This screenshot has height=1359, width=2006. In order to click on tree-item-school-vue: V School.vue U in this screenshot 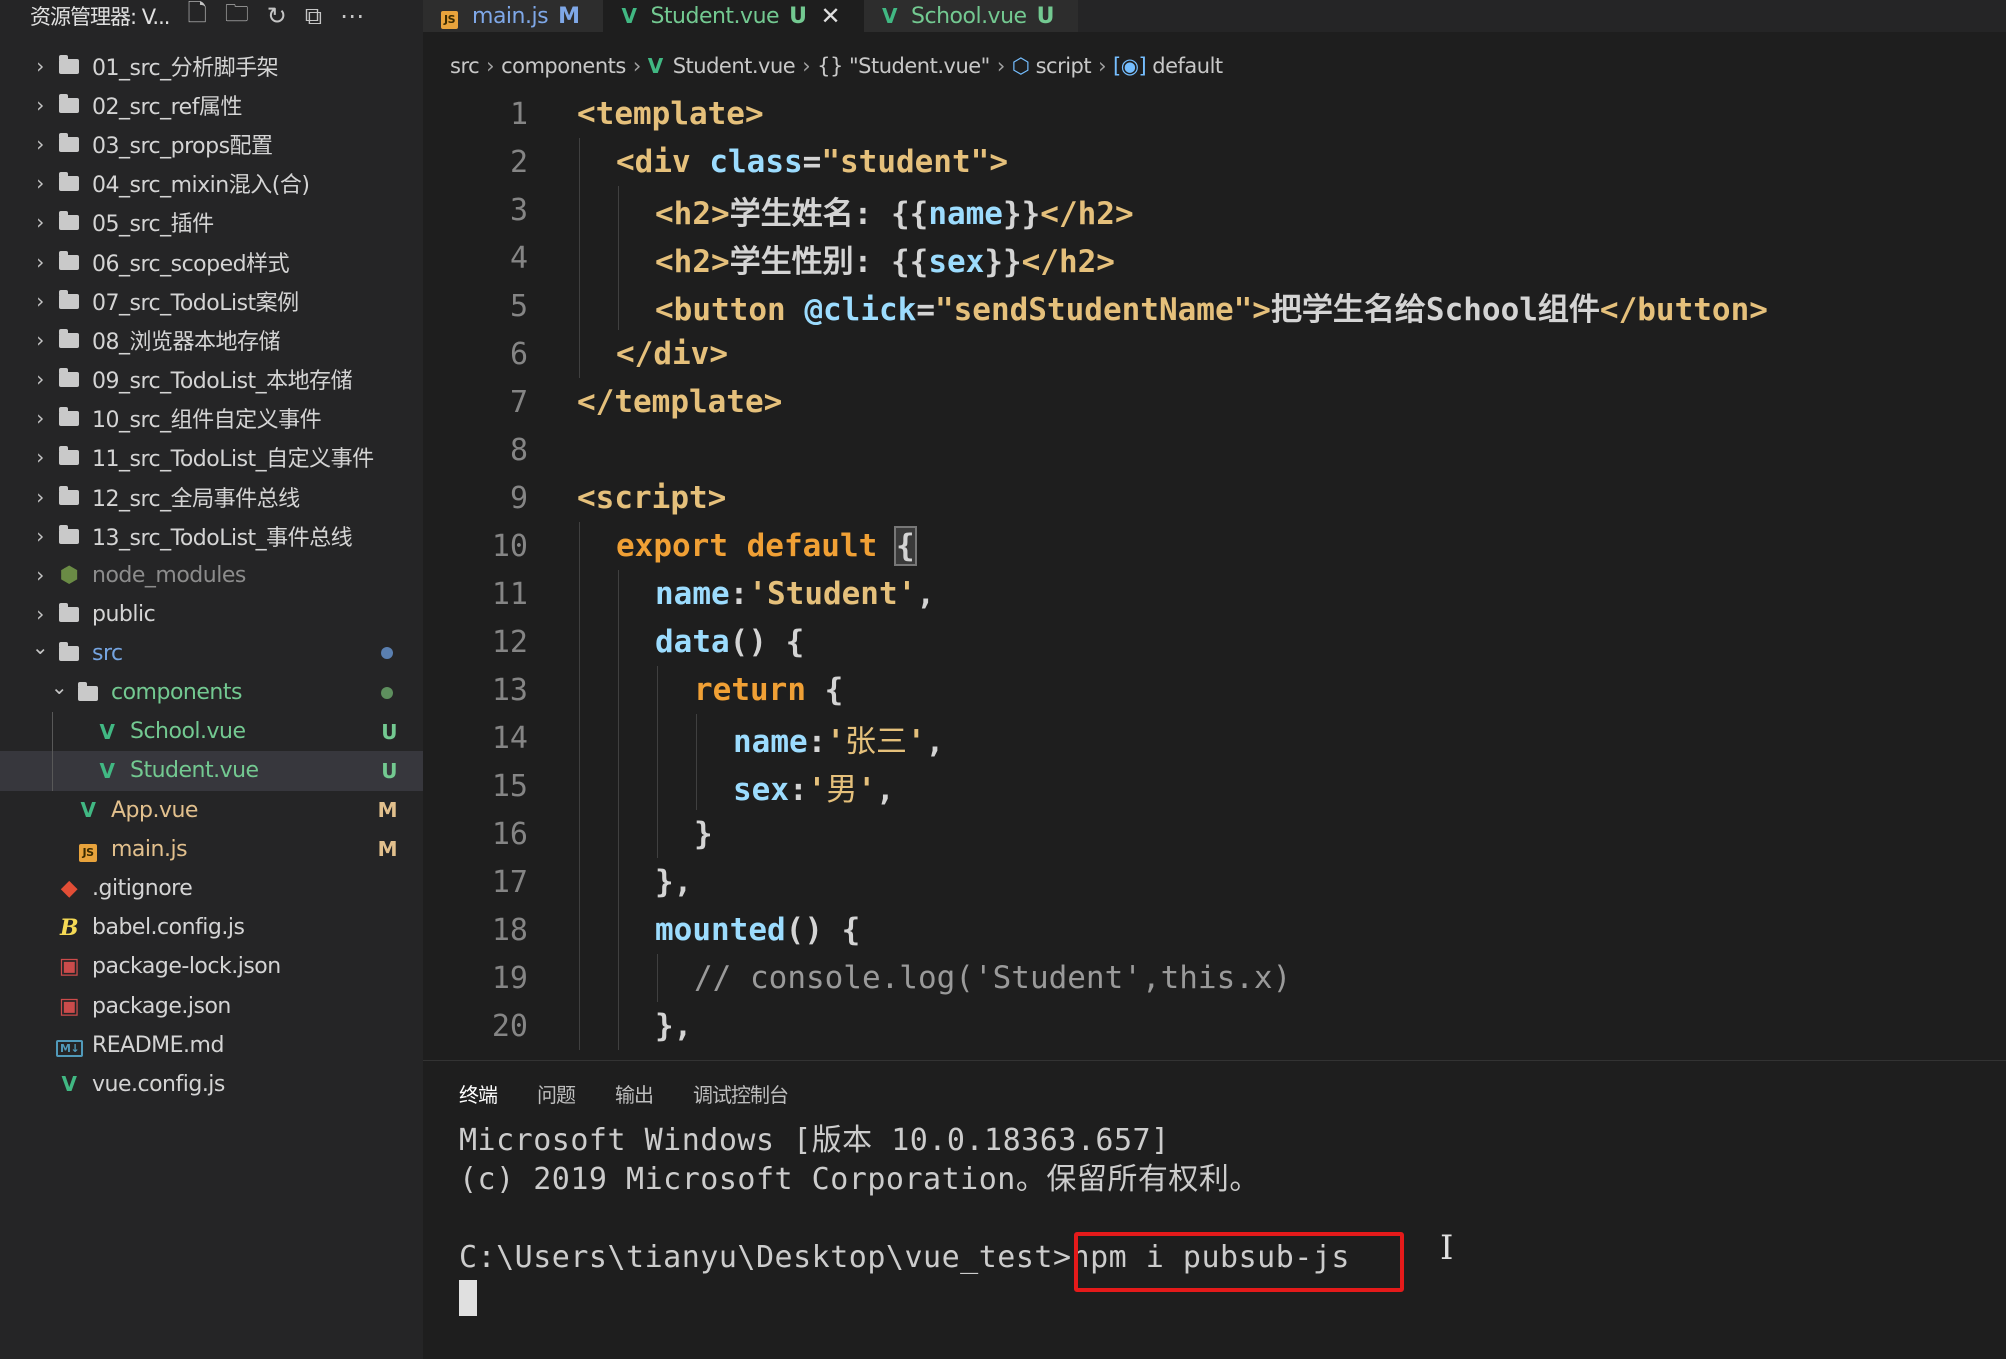, I will do `click(211, 732)`.